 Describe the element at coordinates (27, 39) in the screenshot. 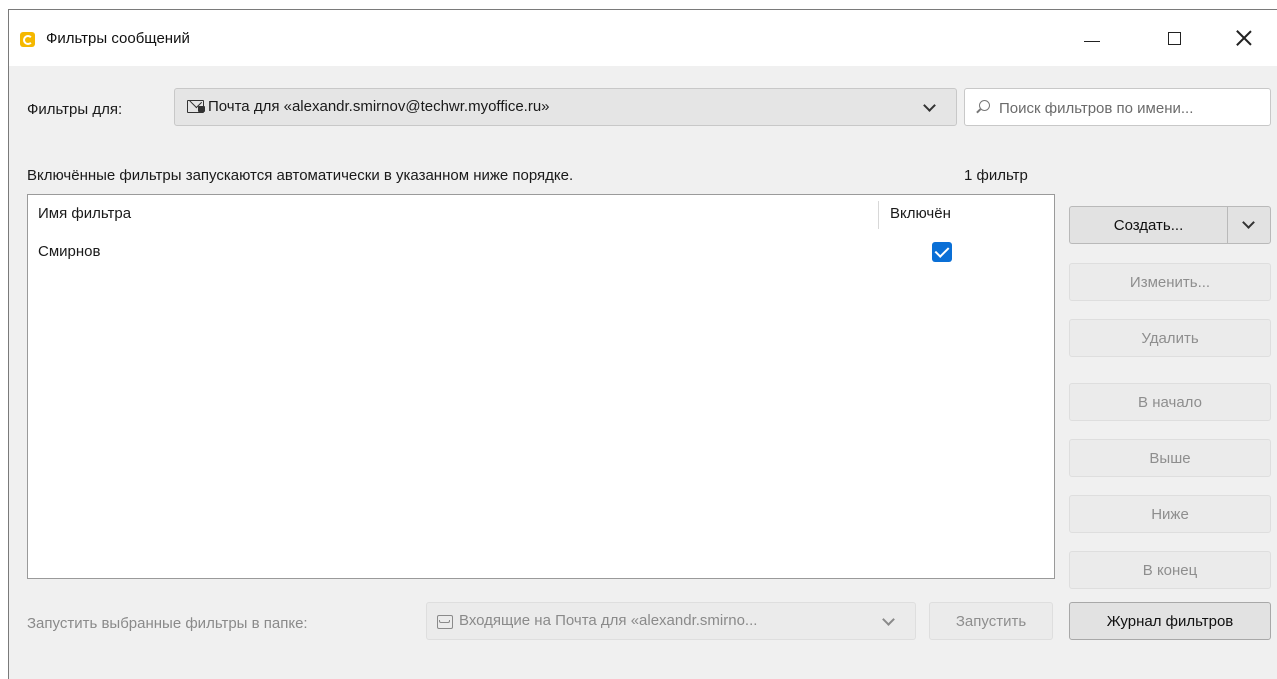

I see `app-logo-icon` at that location.